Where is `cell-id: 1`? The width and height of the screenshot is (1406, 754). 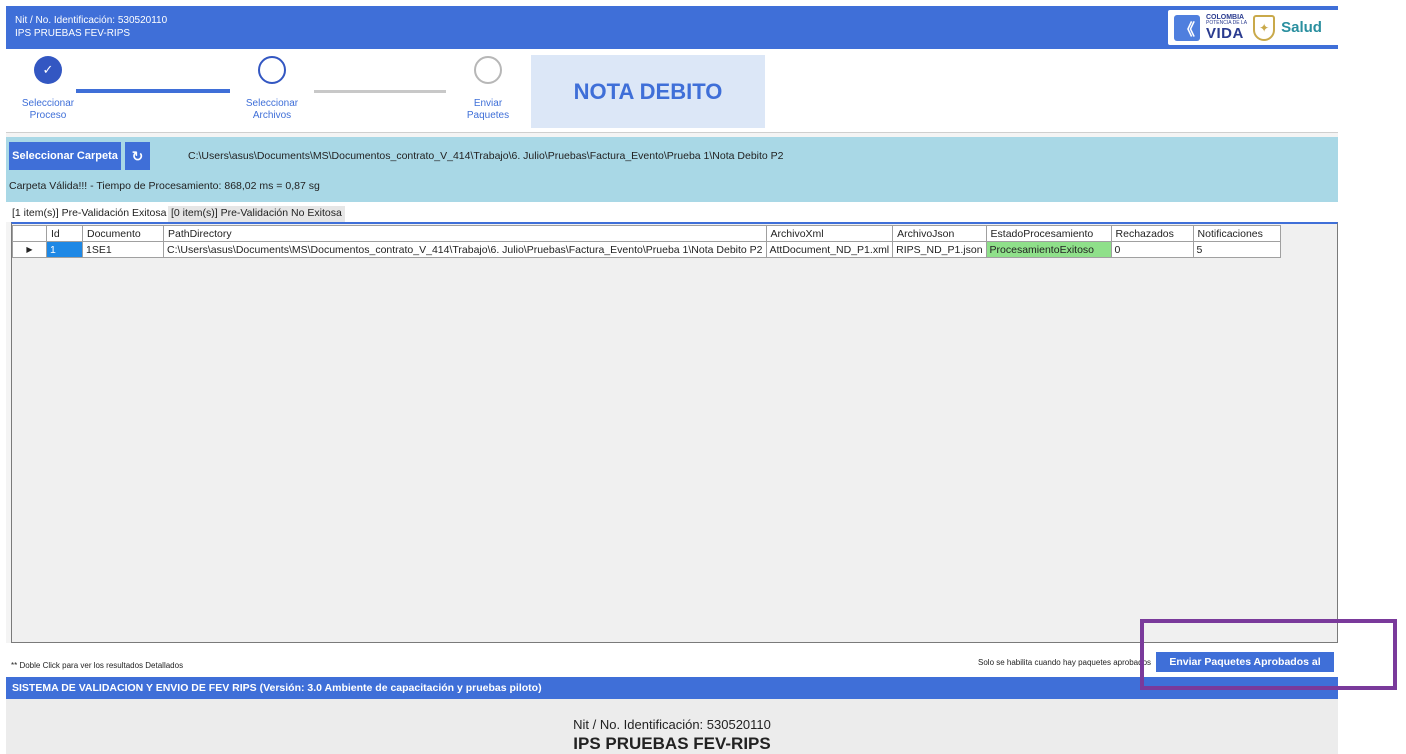
cell-id: 1 is located at coordinates (64, 249).